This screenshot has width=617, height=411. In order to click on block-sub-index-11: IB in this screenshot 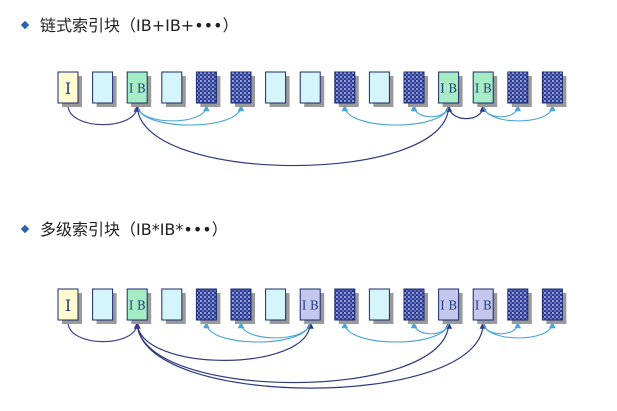, I will do `click(450, 306)`.